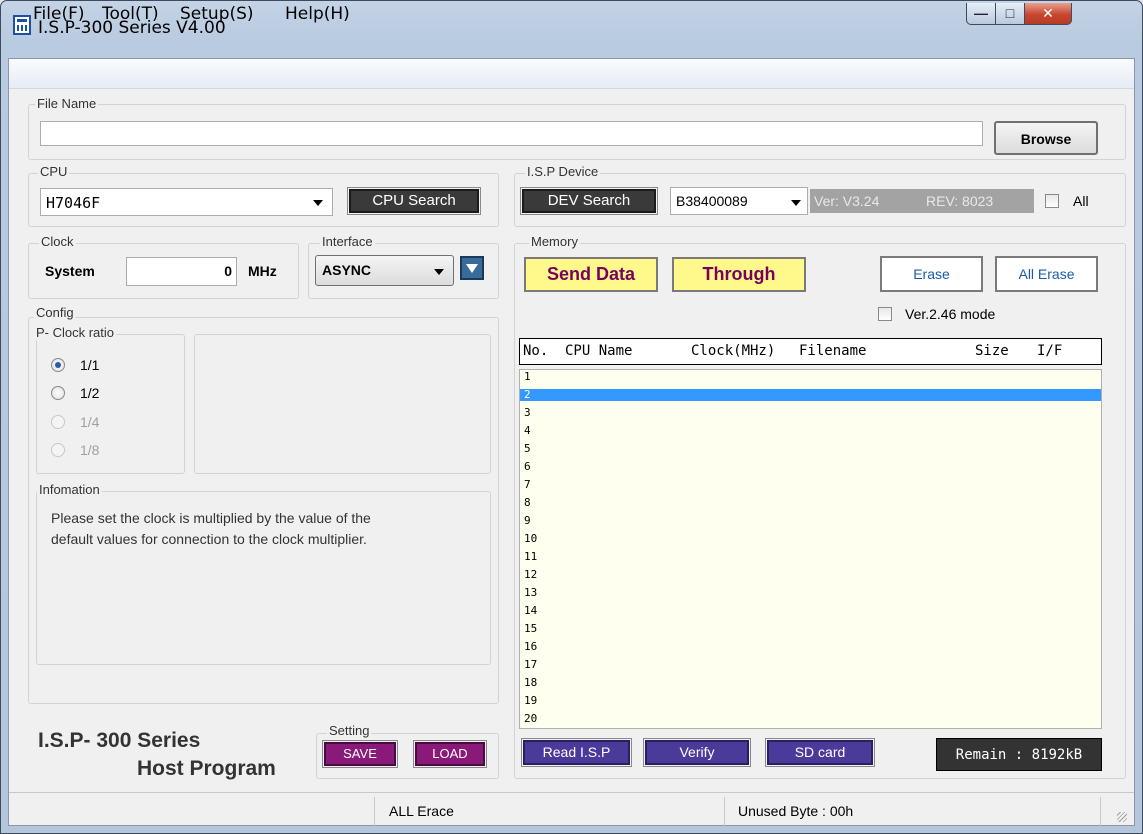  Describe the element at coordinates (550, 811) in the screenshot. I see `status-left: ALL Erace` at that location.